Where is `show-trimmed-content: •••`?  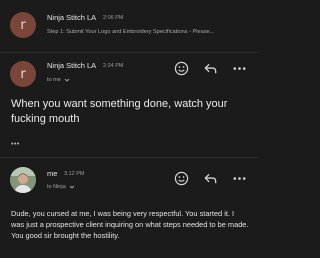 show-trimmed-content: ••• is located at coordinates (15, 144).